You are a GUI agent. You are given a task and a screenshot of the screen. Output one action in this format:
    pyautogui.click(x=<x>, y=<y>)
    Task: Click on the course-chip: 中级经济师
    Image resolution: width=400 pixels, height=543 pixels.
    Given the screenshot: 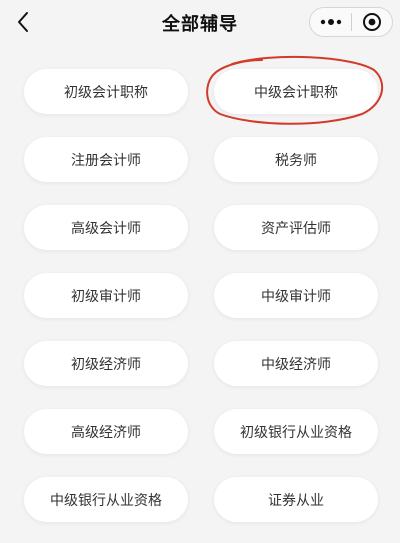 What is the action you would take?
    pyautogui.click(x=296, y=363)
    